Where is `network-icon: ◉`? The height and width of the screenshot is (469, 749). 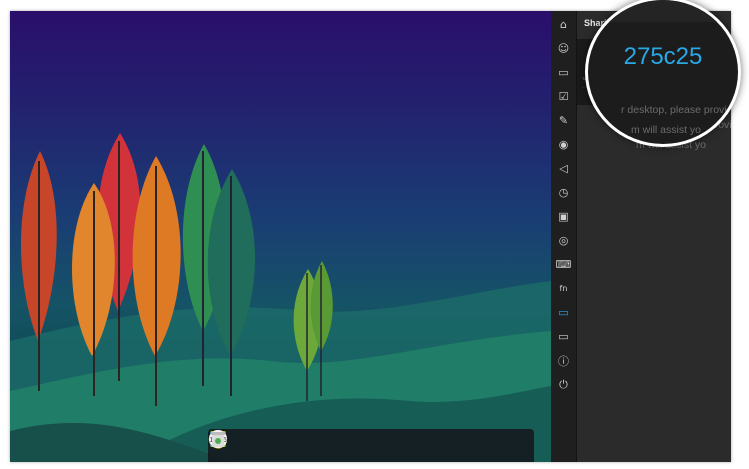
network-icon: ◉ is located at coordinates (563, 144).